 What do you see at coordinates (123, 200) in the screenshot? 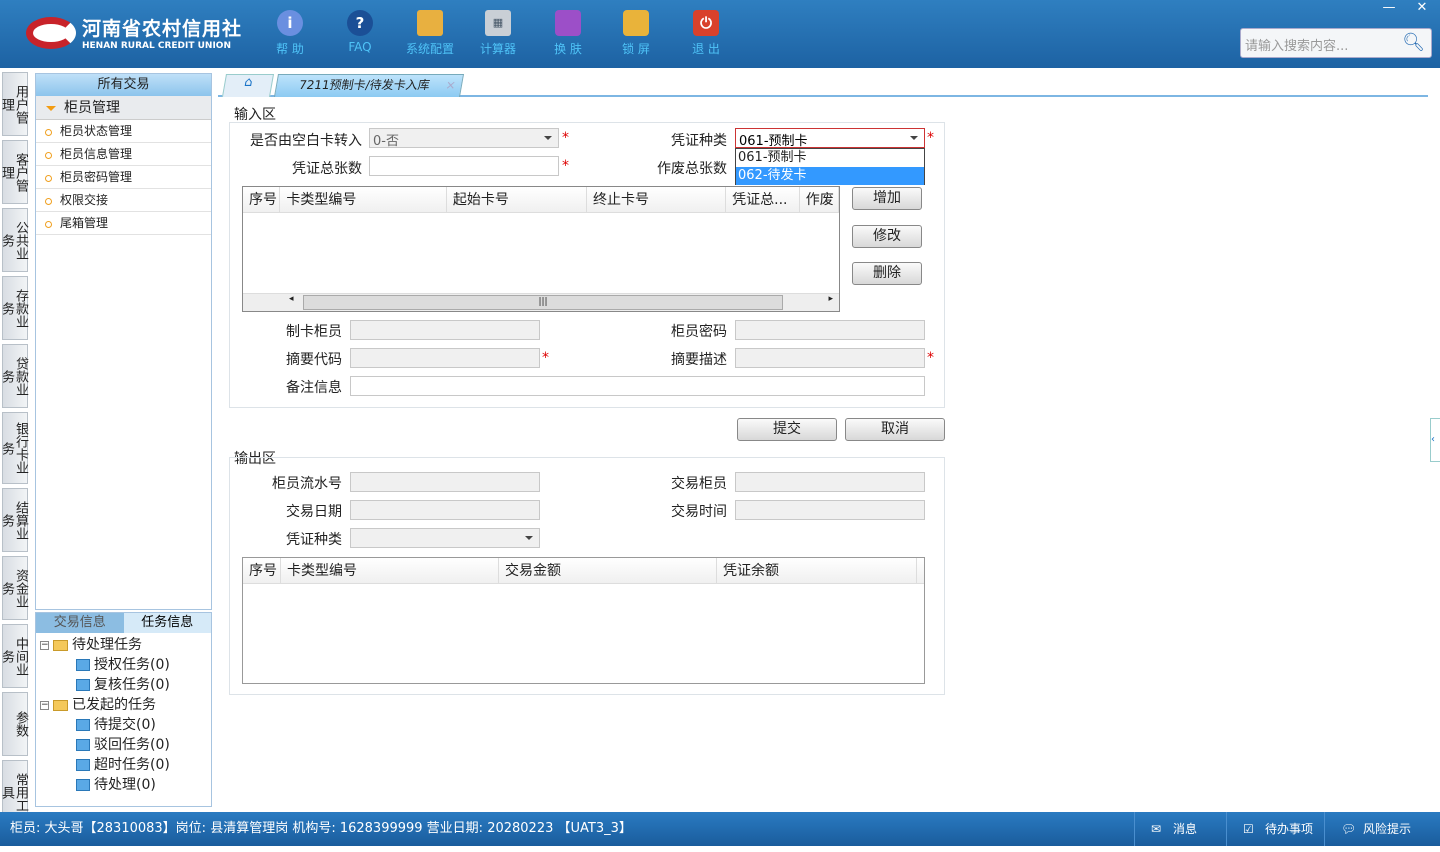
I see `sidebar-item: 权限交接` at bounding box center [123, 200].